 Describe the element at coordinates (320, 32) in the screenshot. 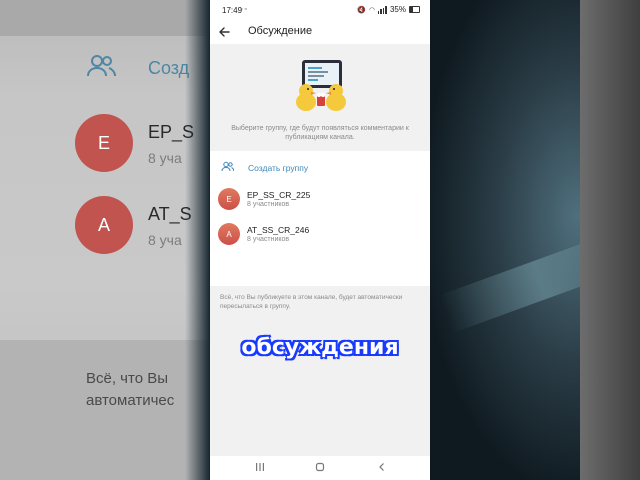

I see `app-bar: Обсуждение` at that location.